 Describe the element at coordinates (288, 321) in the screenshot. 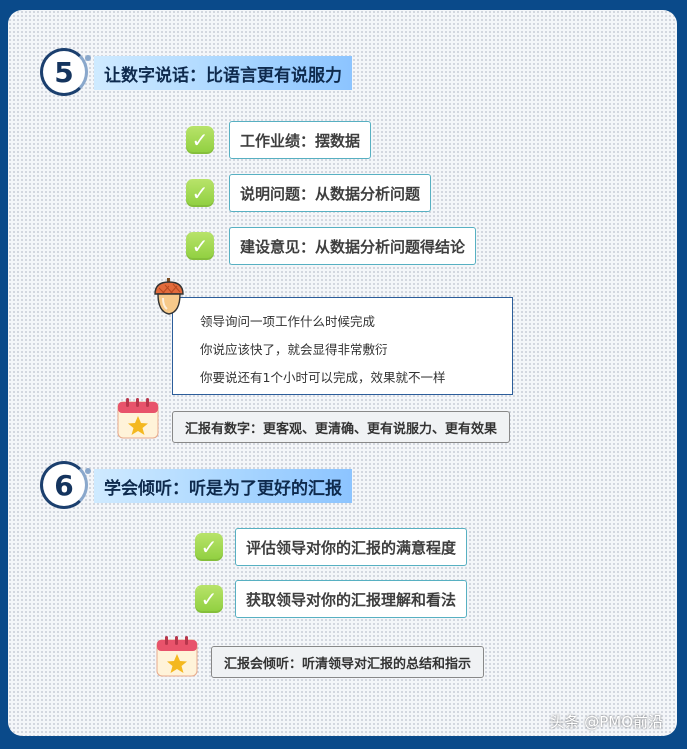

I see `quote-line: 领导询问一项工作什么时候完成` at that location.